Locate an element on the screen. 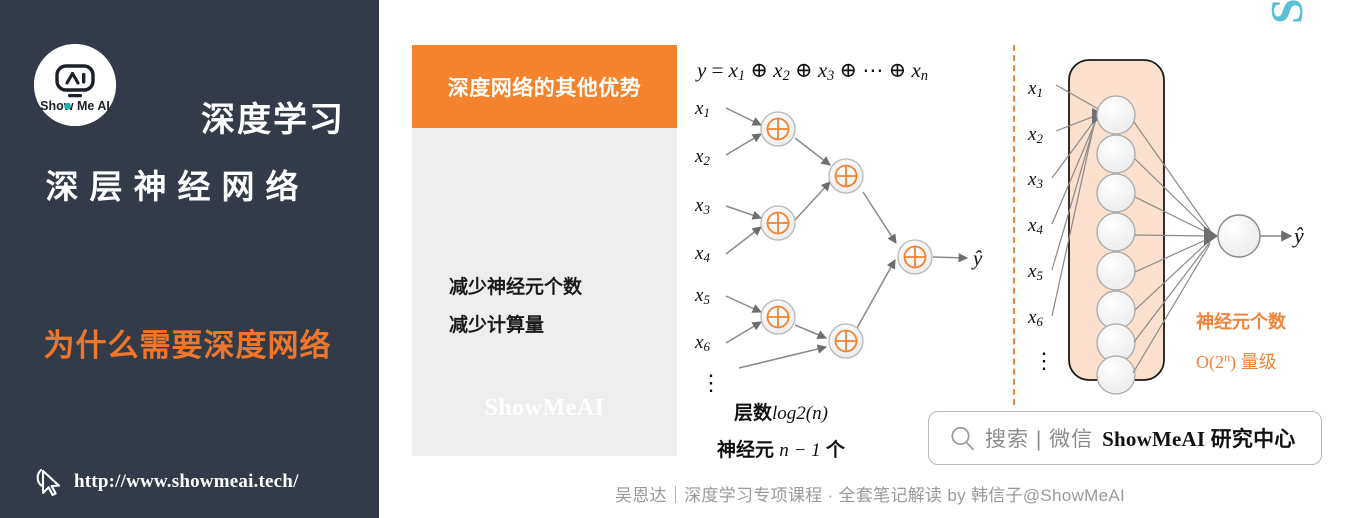  site-url-row: http://www.showmeai.tech/ is located at coordinates (166, 482).